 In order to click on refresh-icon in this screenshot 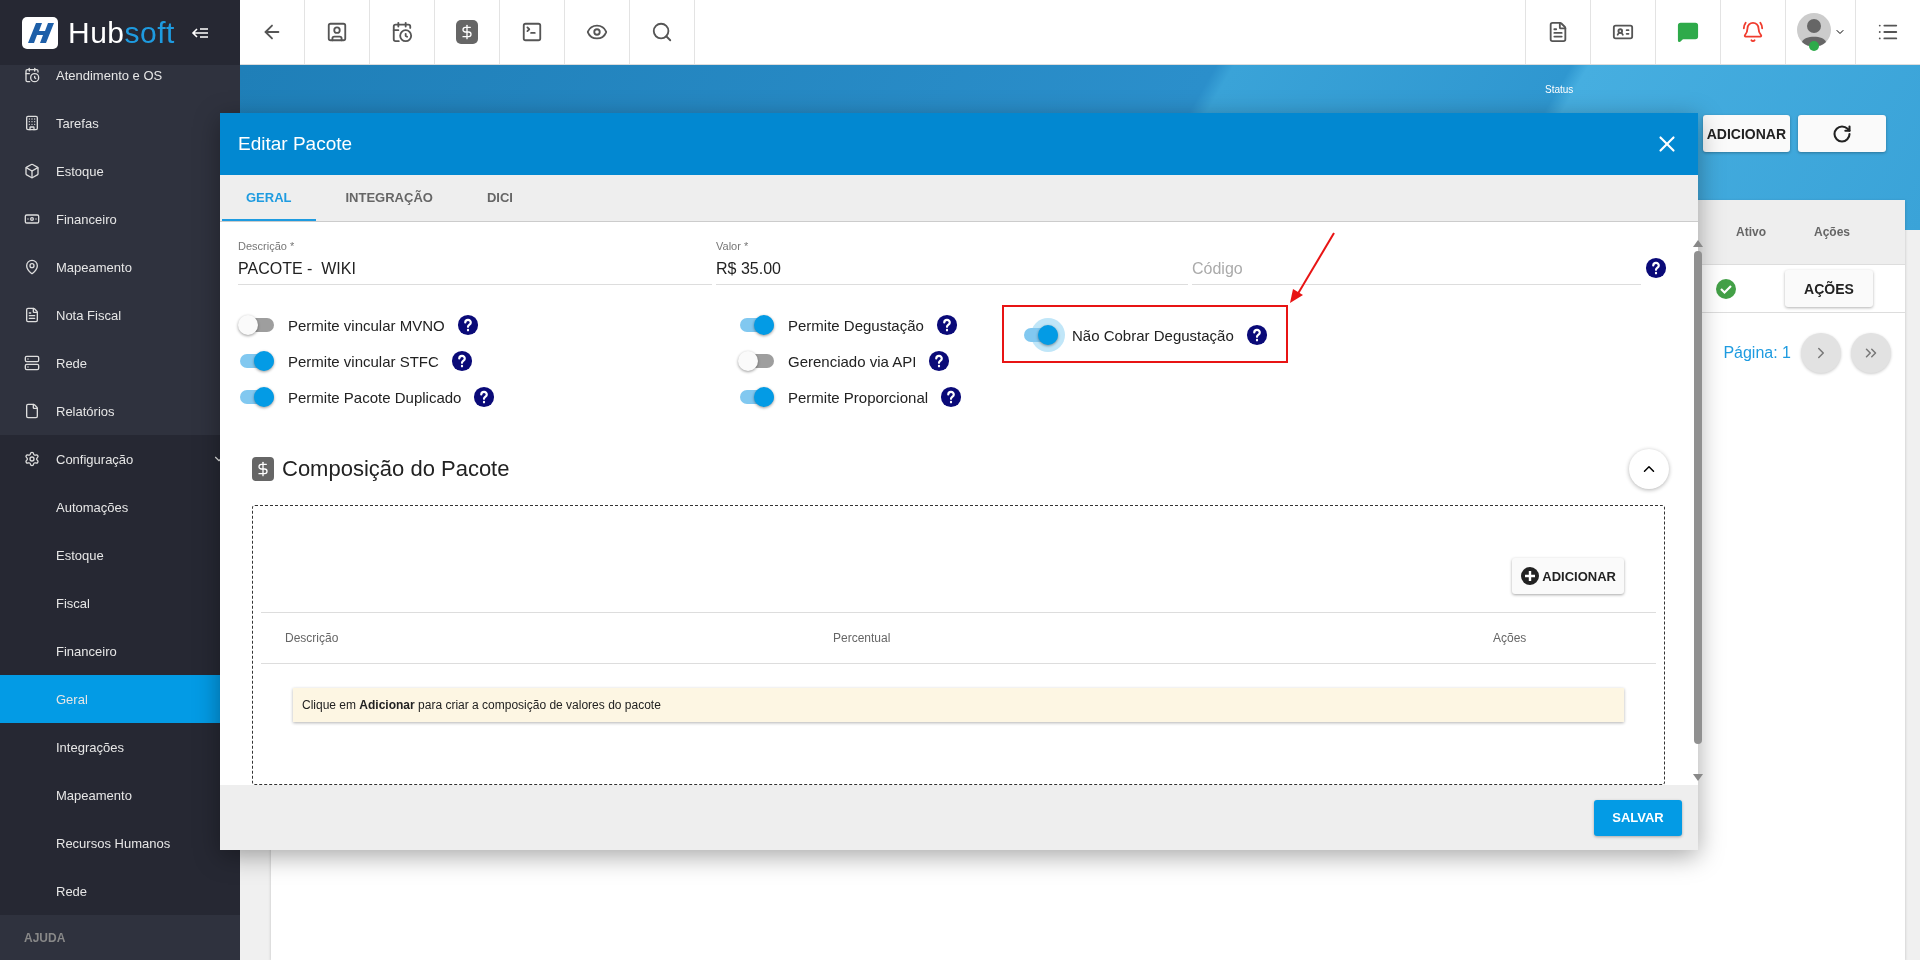, I will do `click(1842, 133)`.